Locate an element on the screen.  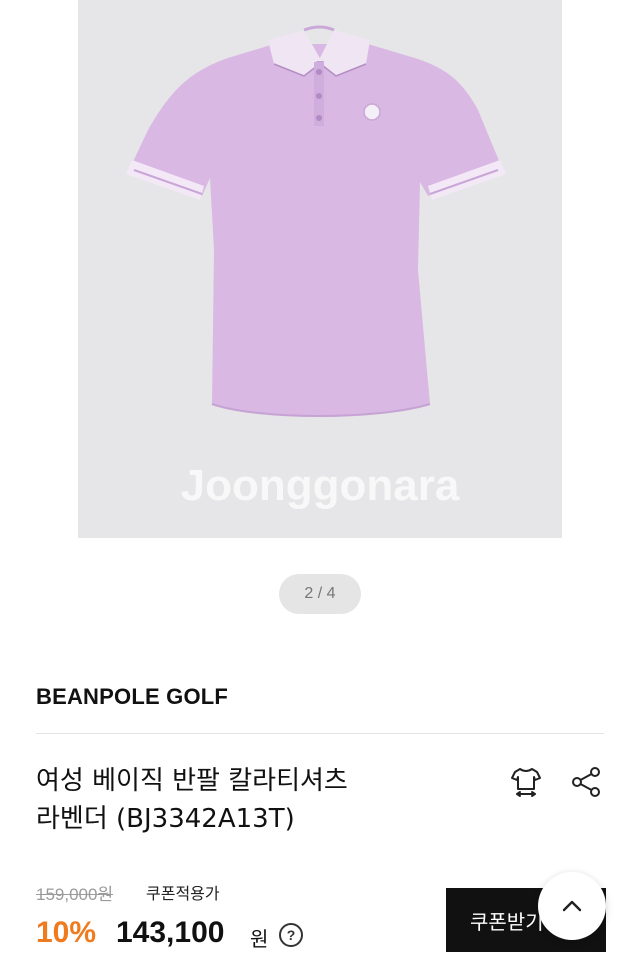
product-title: 여성 베이직 반팔 칼라티셔츠 라벤더 (BJ3342A13T) is located at coordinates (246, 800).